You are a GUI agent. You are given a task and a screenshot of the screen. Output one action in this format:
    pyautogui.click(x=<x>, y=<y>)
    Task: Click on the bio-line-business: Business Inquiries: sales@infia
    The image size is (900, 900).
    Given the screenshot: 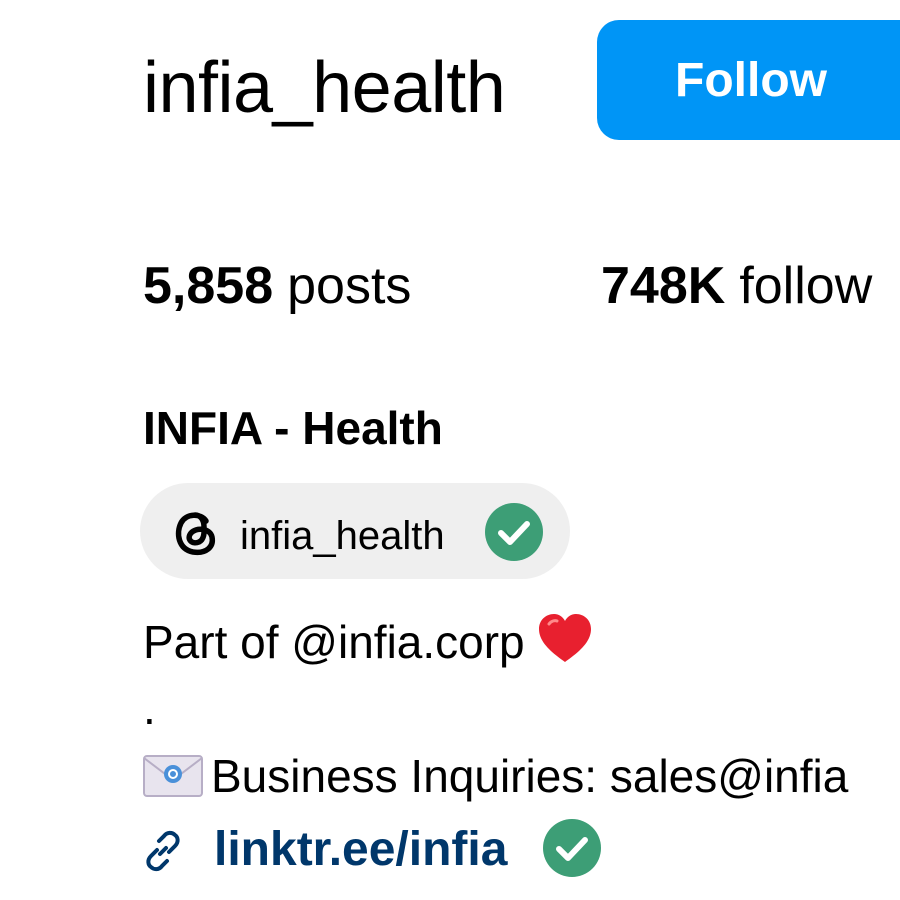 What is the action you would take?
    pyautogui.click(x=495, y=776)
    